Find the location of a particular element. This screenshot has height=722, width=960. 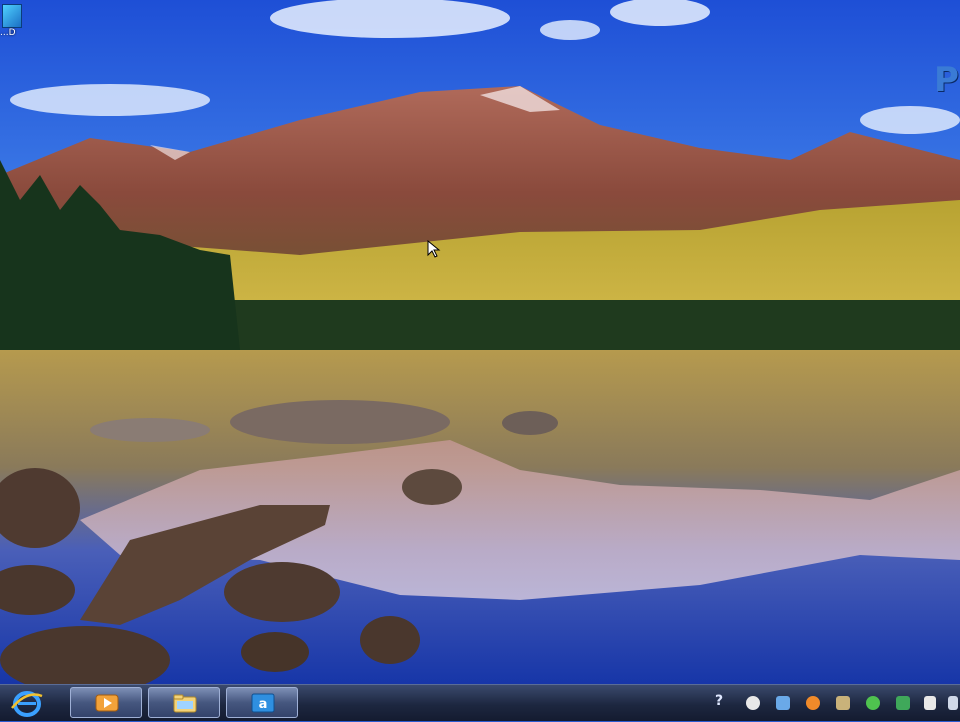

messenger-icon is located at coordinates (873, 703).